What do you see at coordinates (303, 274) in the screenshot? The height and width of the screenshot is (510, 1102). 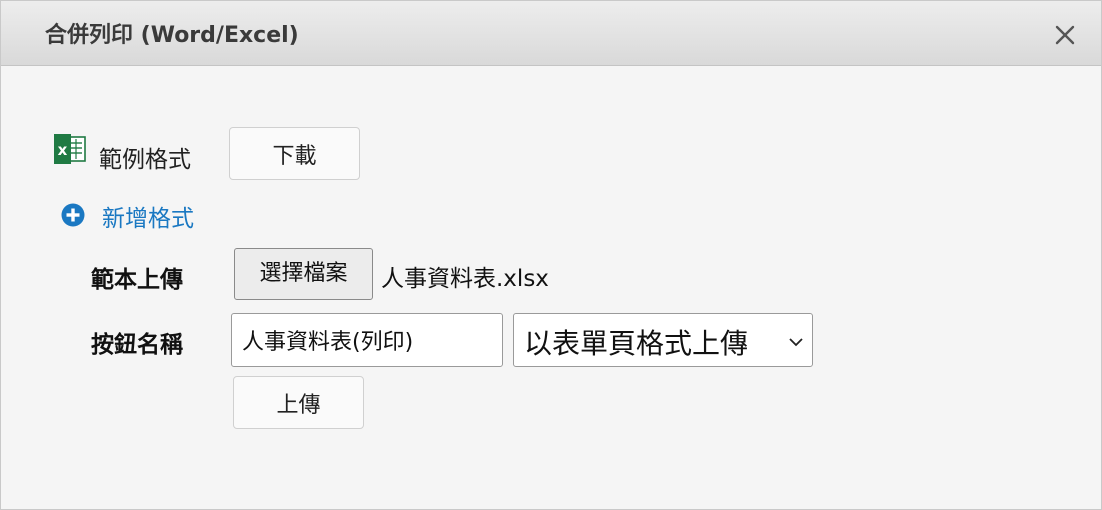 I see `choose-file-button: 選擇檔案` at bounding box center [303, 274].